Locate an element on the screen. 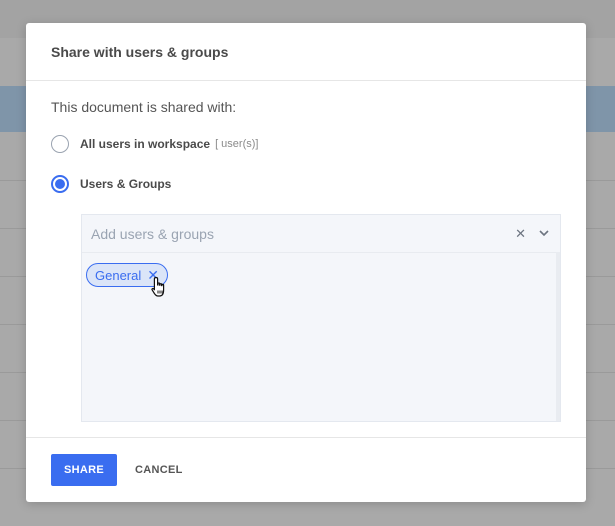 This screenshot has width=615, height=526. dialog-footer: SHARE CANCEL is located at coordinates (306, 469).